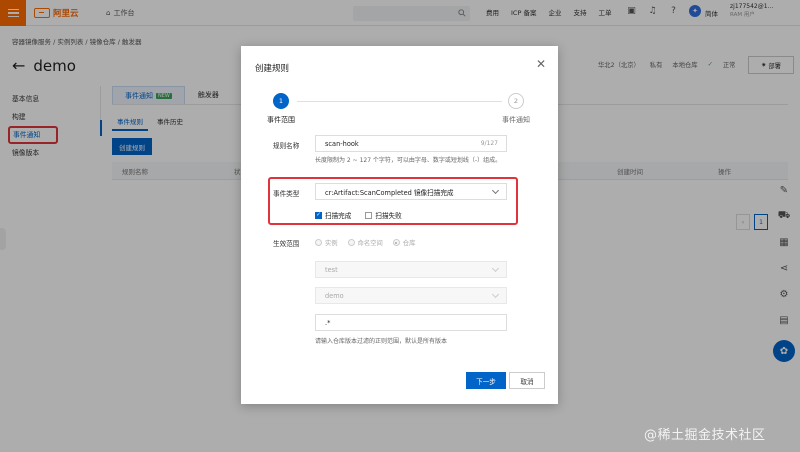 Image resolution: width=800 pixels, height=452 pixels. I want to click on rule-name-label: 规则名称, so click(286, 146).